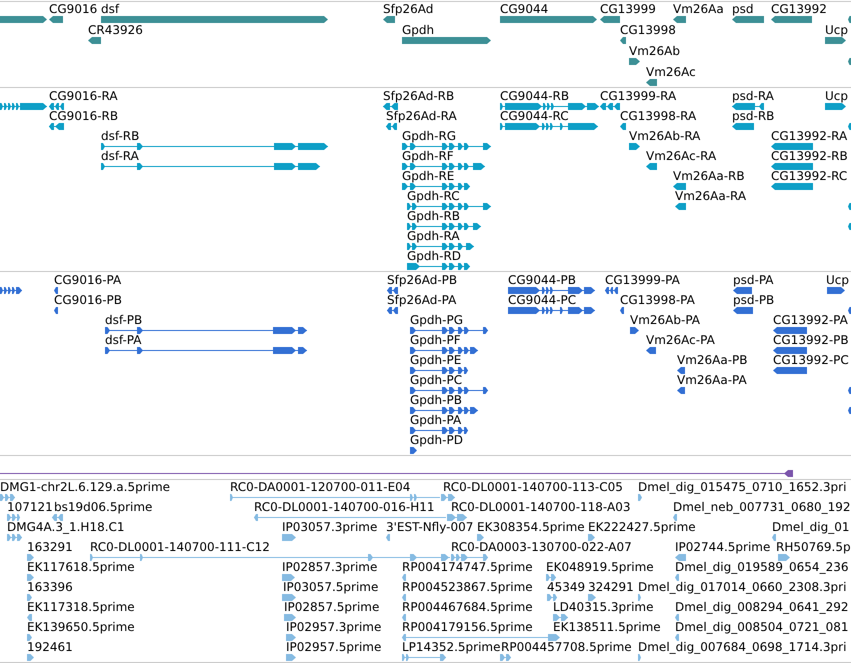 The height and width of the screenshot is (663, 851). I want to click on feature-label: Vm26Ac-RA, so click(681, 156).